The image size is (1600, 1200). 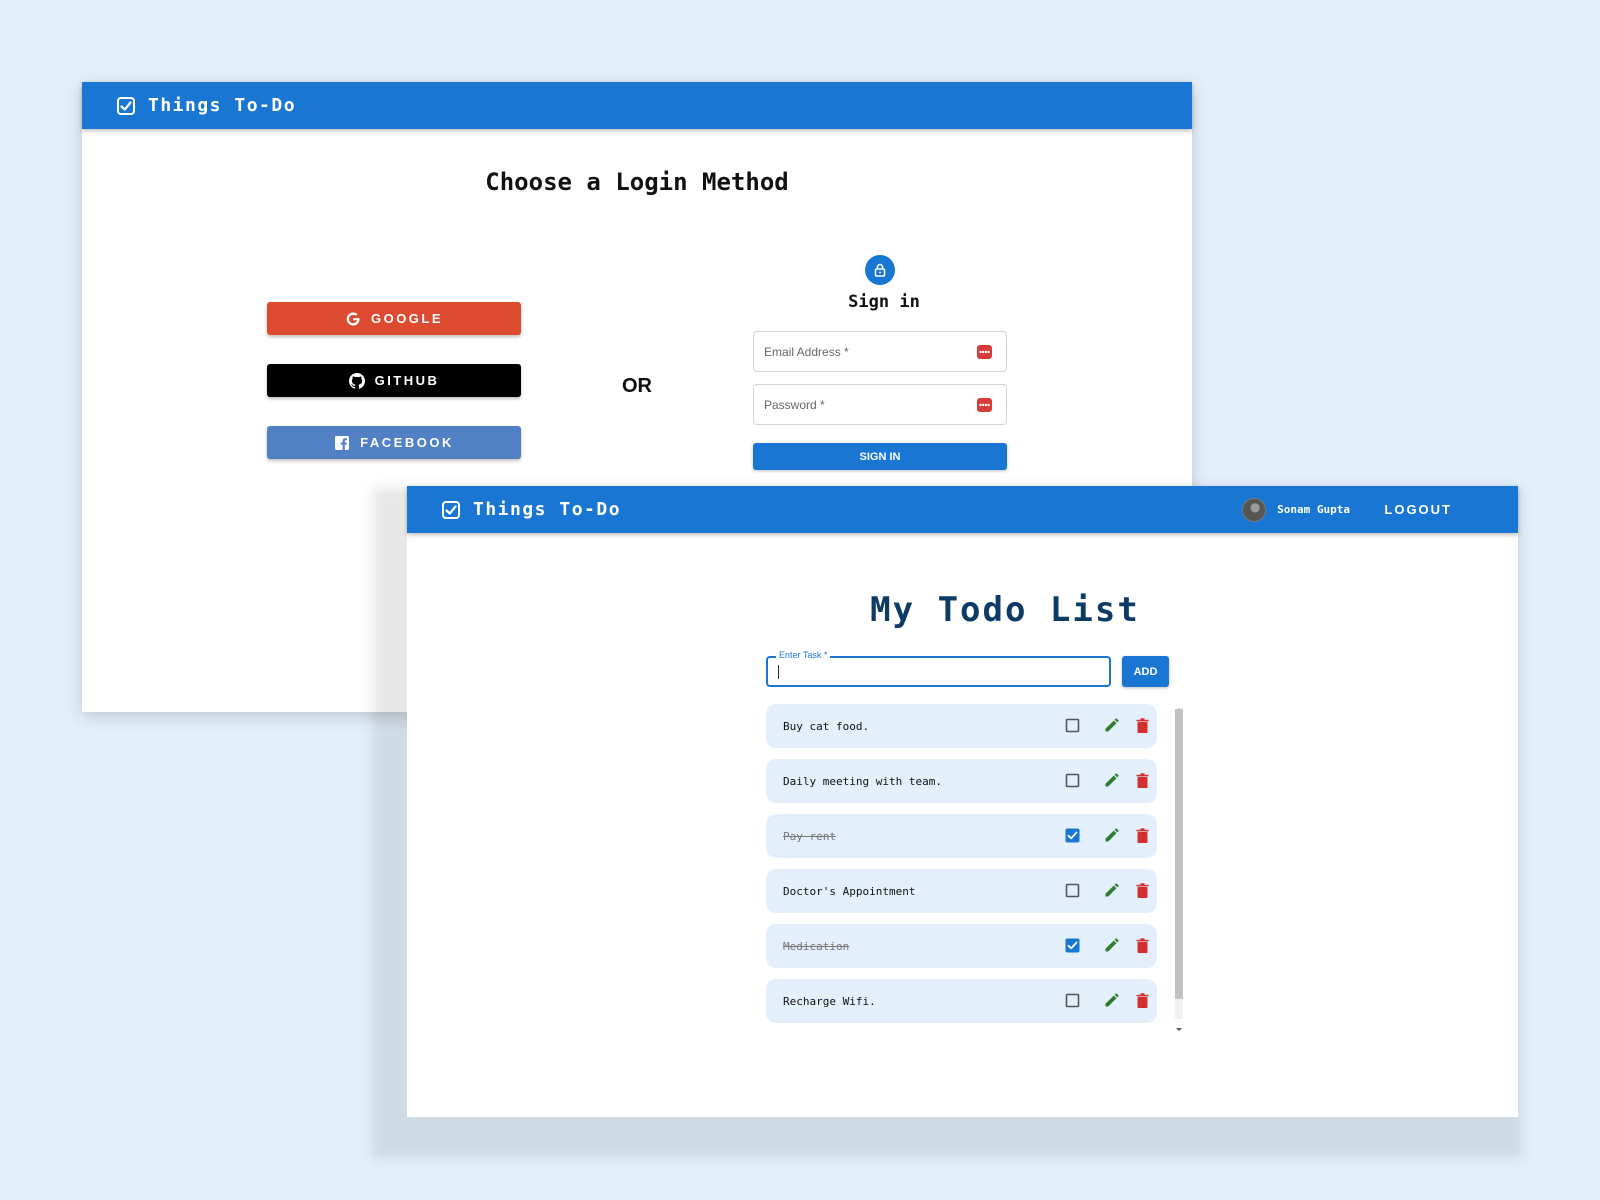 What do you see at coordinates (961, 946) in the screenshot?
I see `list-item: Medication` at bounding box center [961, 946].